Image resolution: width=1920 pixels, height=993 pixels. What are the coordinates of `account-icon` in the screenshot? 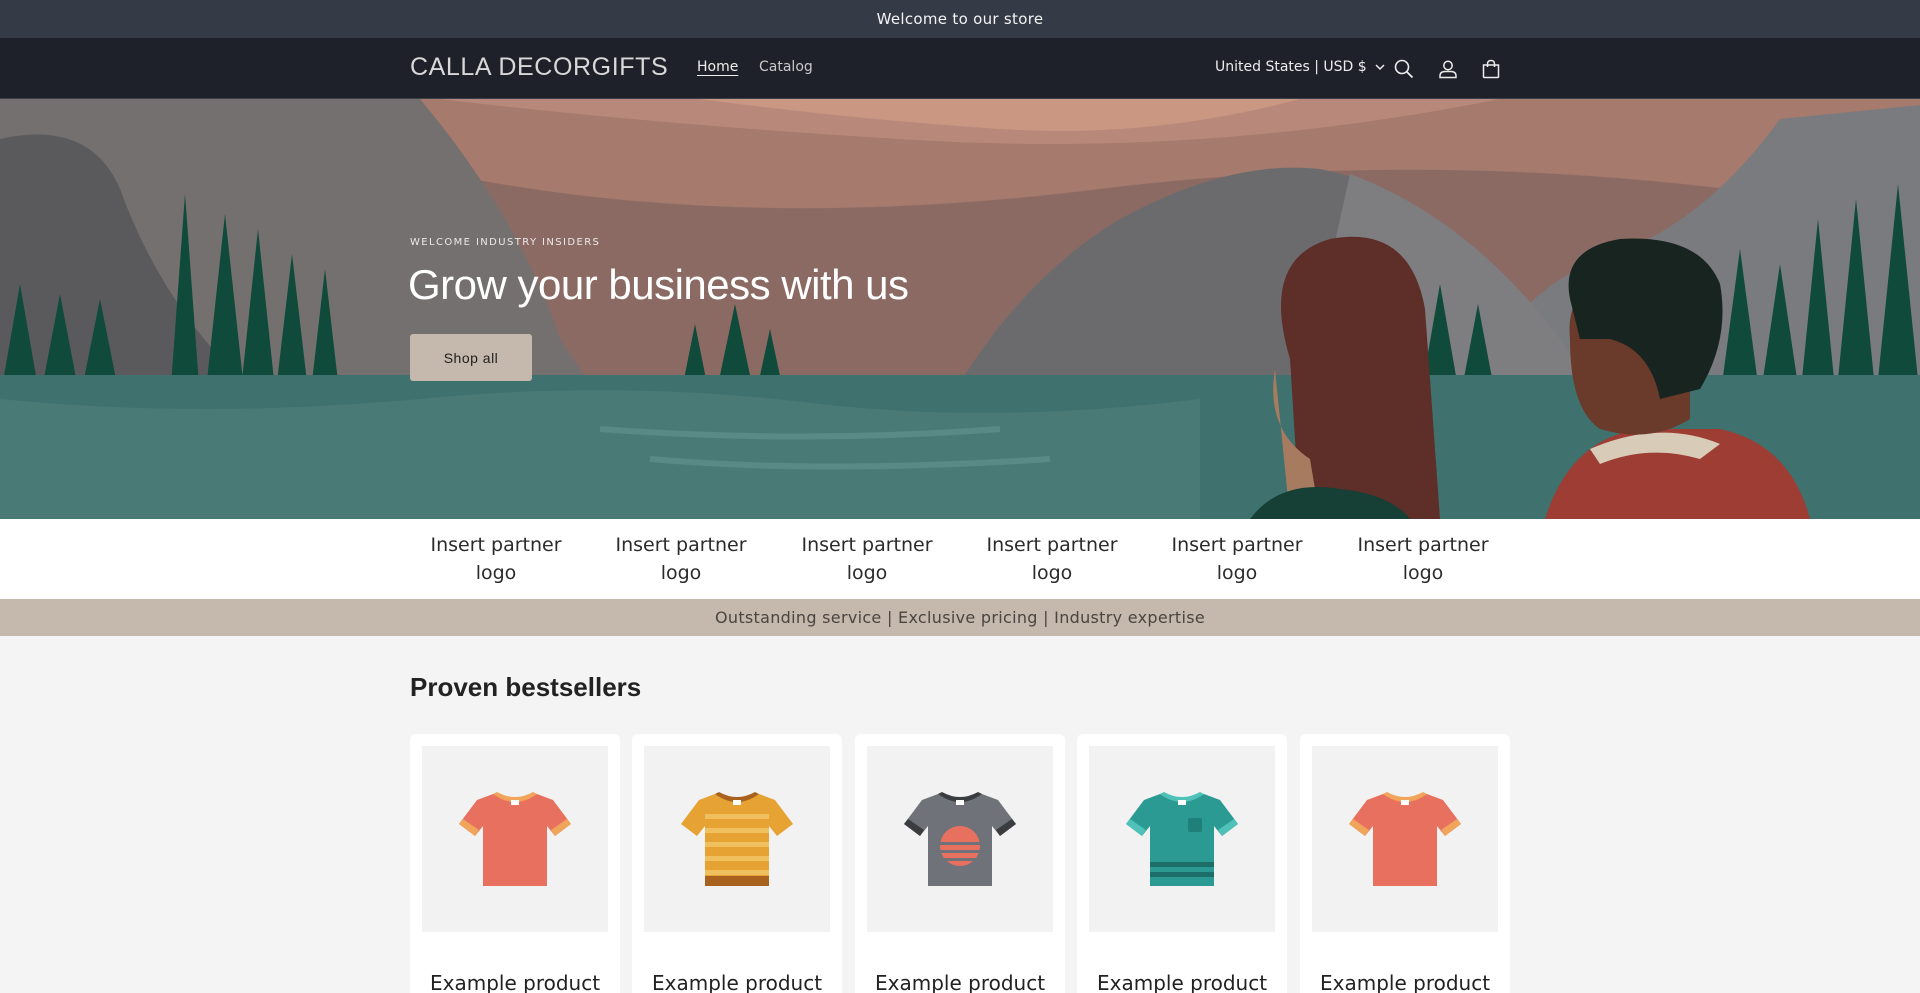 It's located at (1448, 69).